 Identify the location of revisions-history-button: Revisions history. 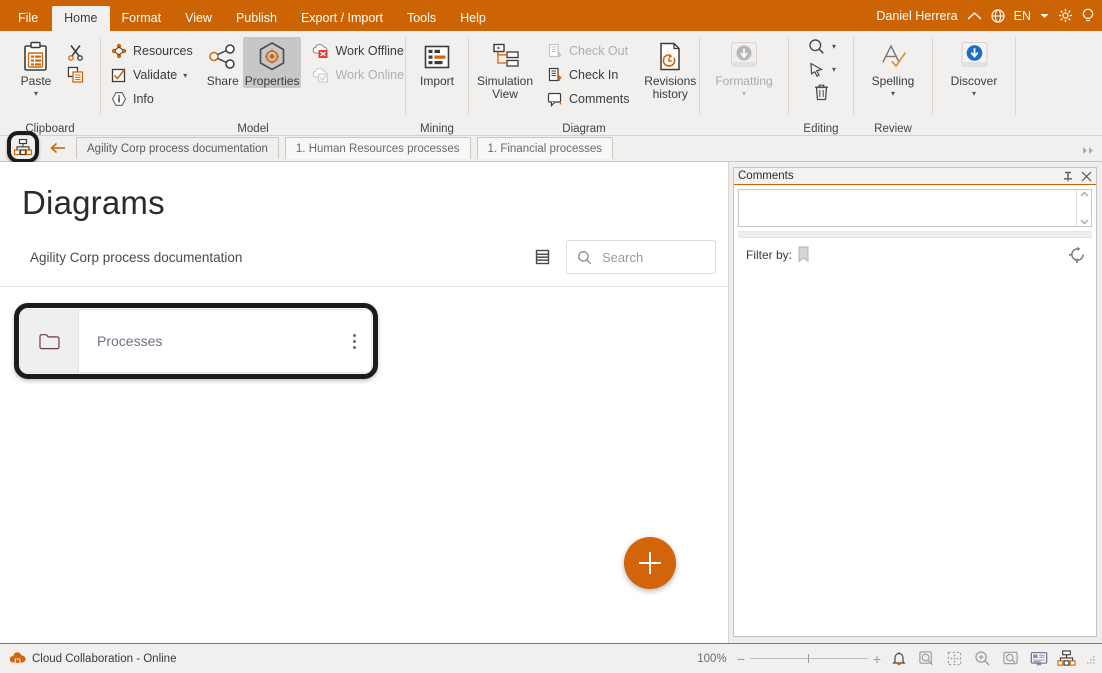
(670, 69).